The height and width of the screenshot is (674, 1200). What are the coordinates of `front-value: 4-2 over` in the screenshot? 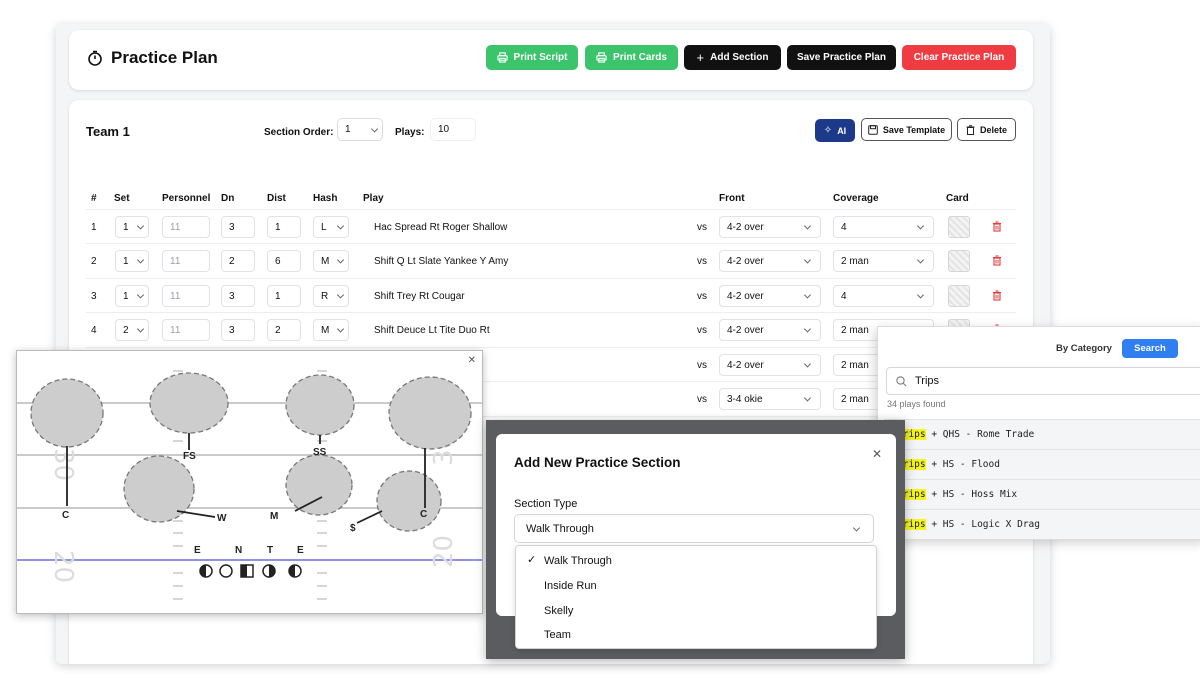 It's located at (745, 330).